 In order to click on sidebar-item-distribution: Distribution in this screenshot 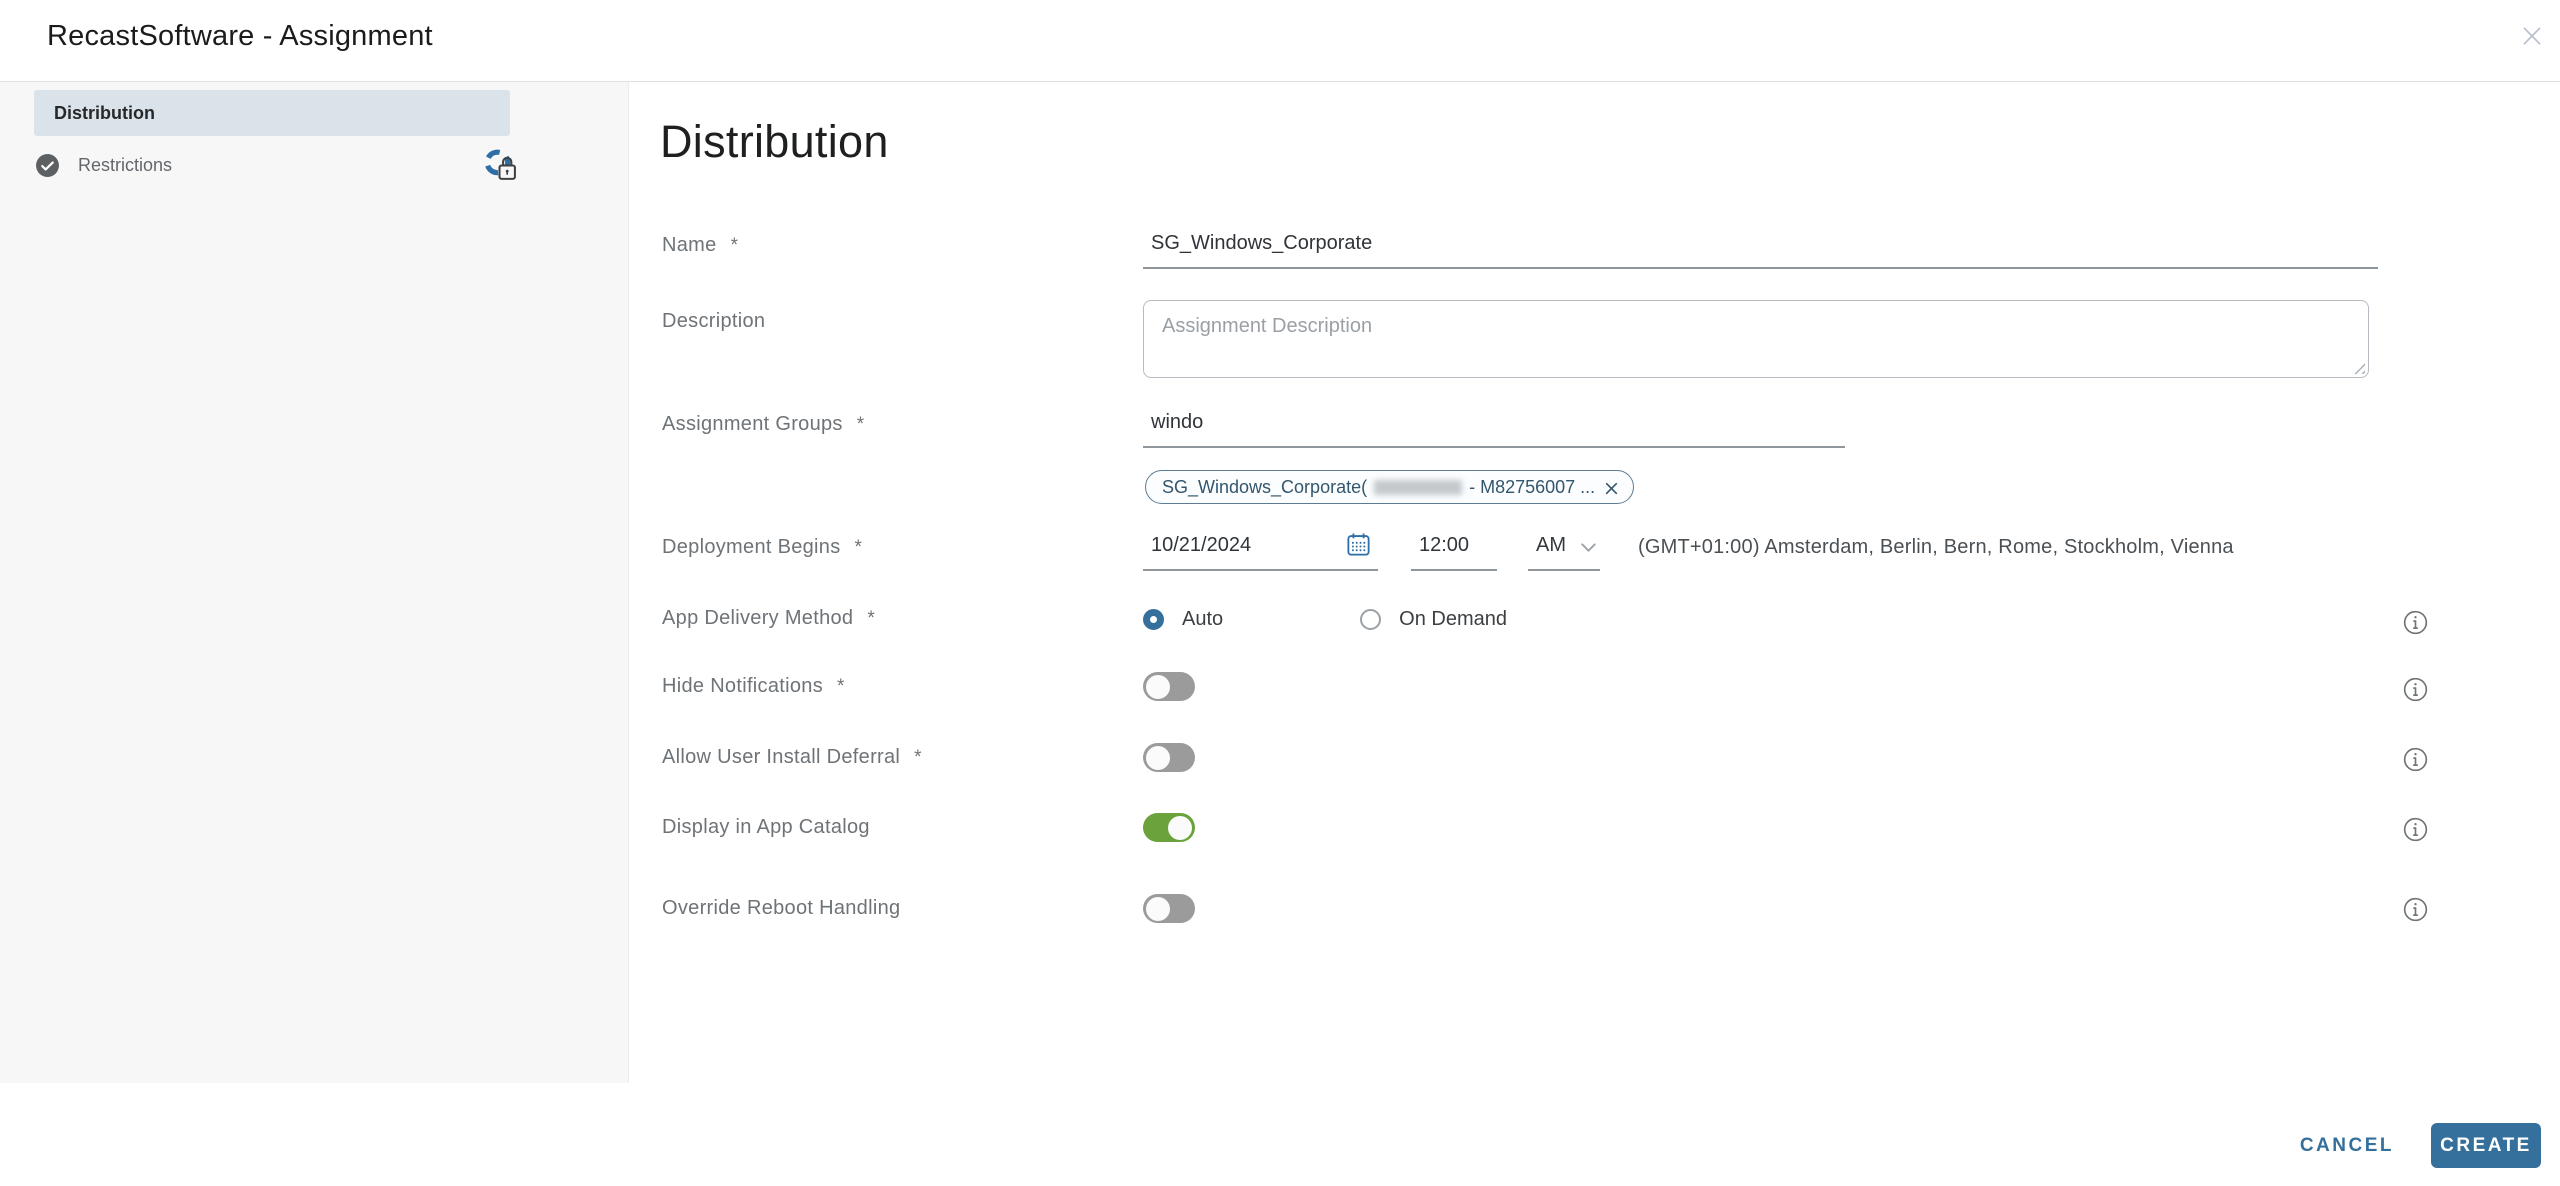, I will do `click(272, 113)`.